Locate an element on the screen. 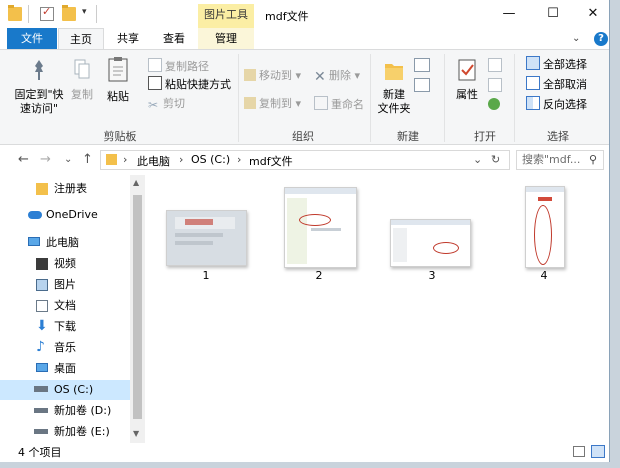  ribbon-tabs: 文件 主页 共享 查看 管理 ⌄ ? is located at coordinates (304, 39).